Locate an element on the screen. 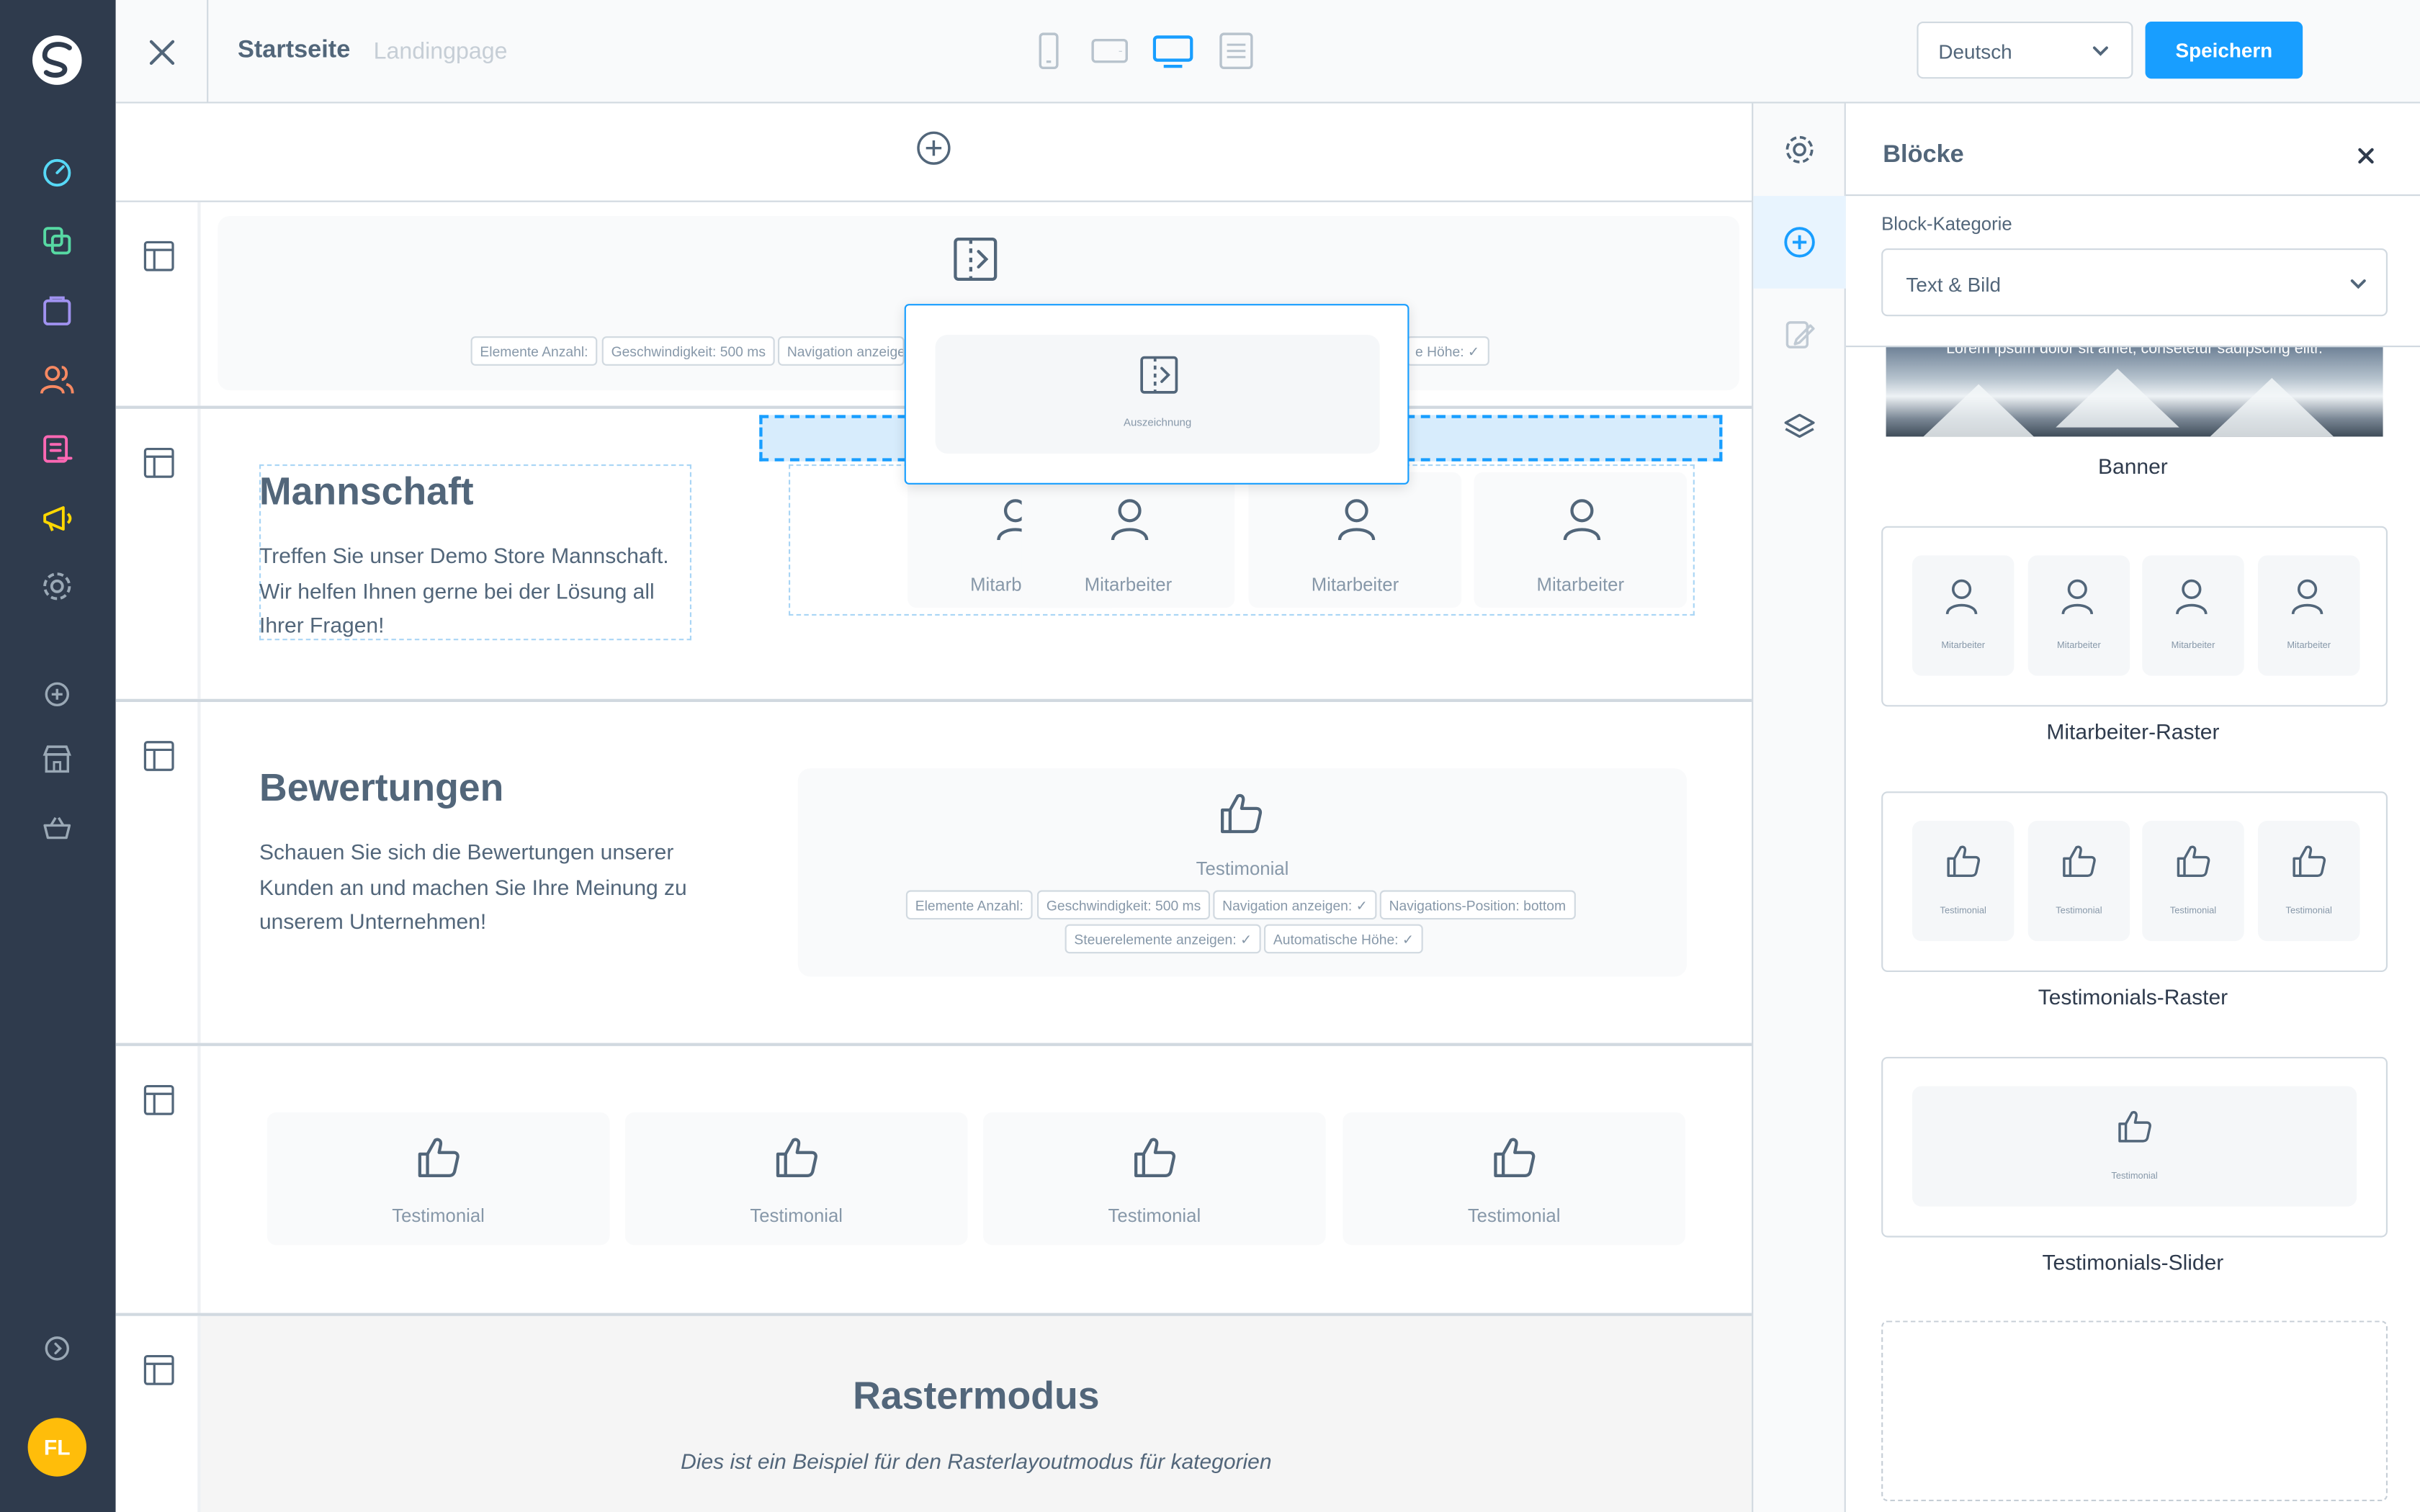 The image size is (2420, 1512). block-label-testimonial-grid: Testimonials-Raster is located at coordinates (2133, 996).